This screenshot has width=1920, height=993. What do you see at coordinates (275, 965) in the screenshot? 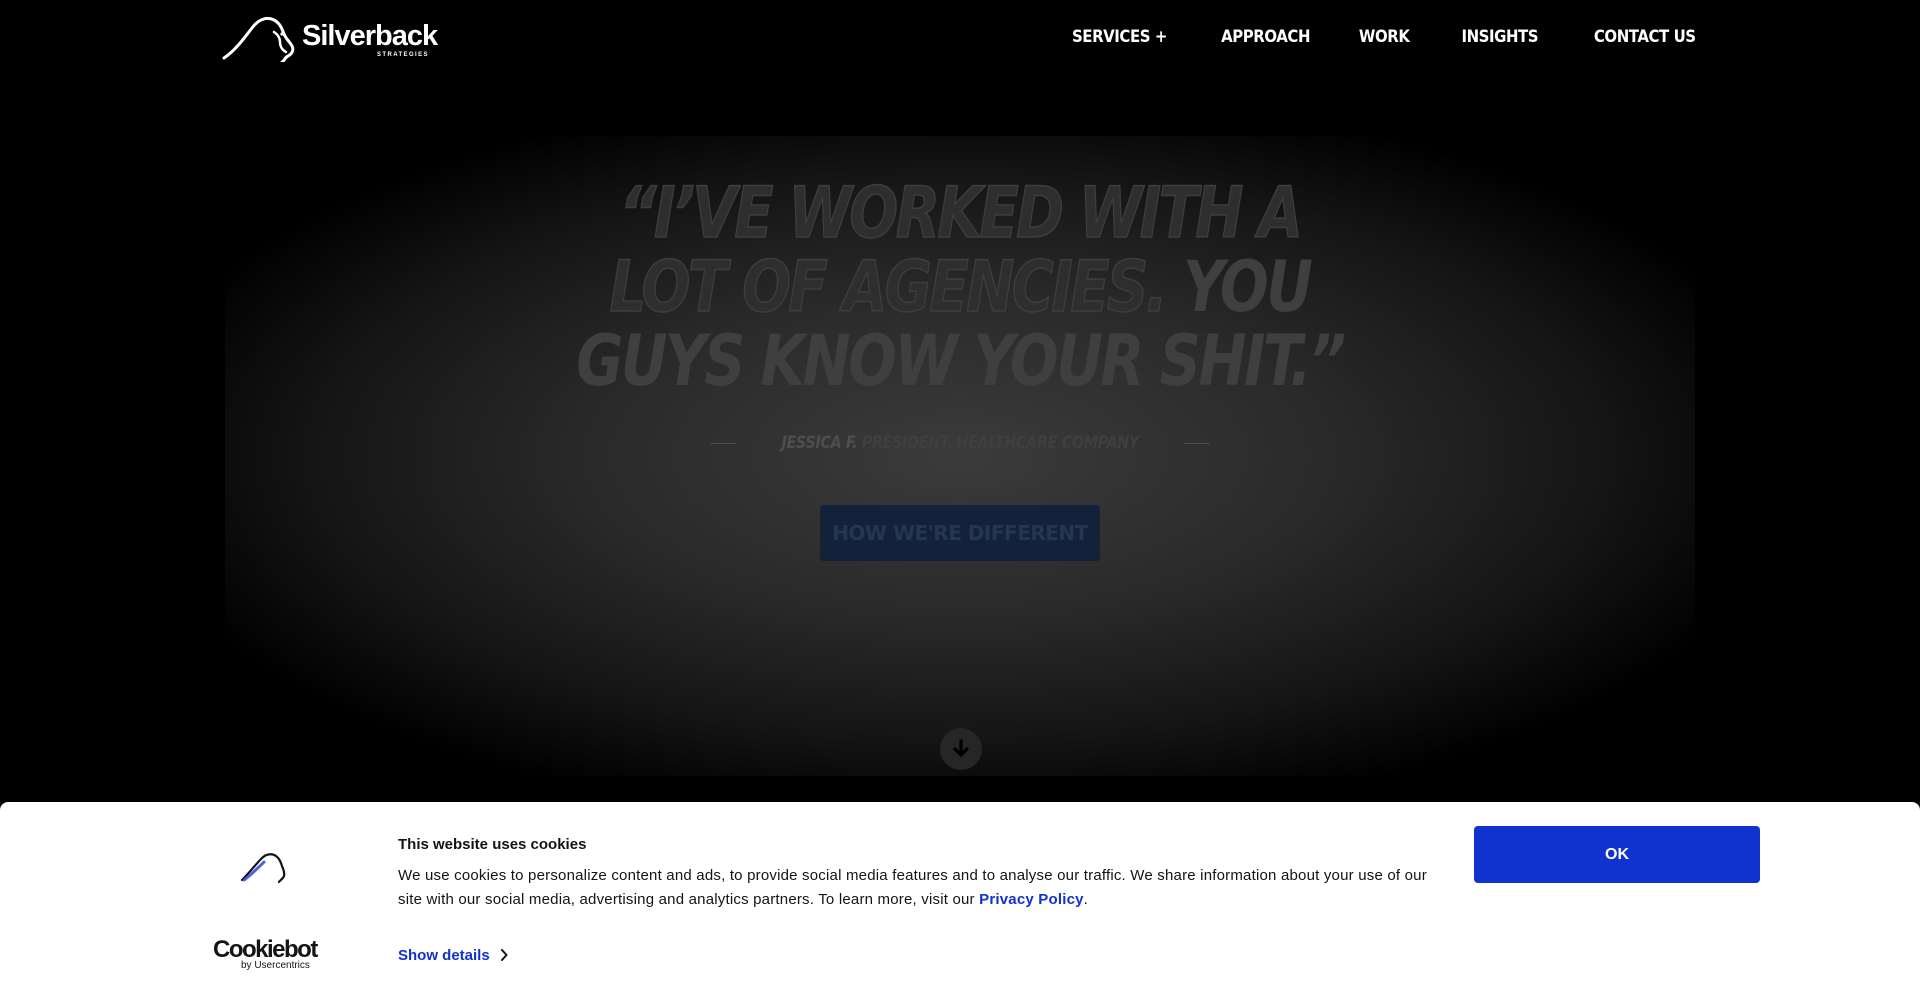
I see `cookiebot-by: by Usercentrics` at bounding box center [275, 965].